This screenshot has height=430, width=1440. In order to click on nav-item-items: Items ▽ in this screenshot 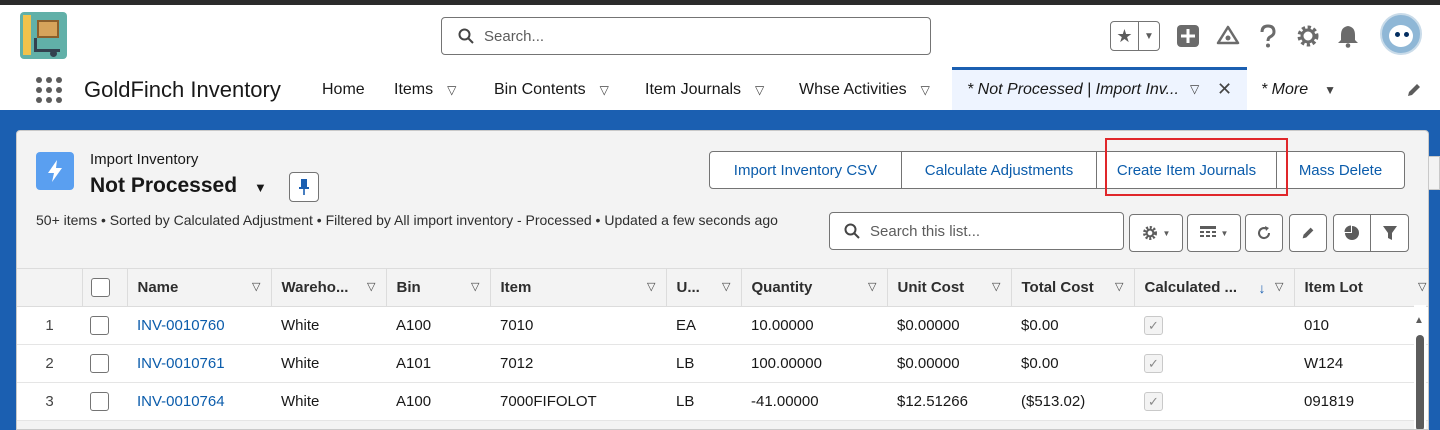, I will do `click(425, 90)`.